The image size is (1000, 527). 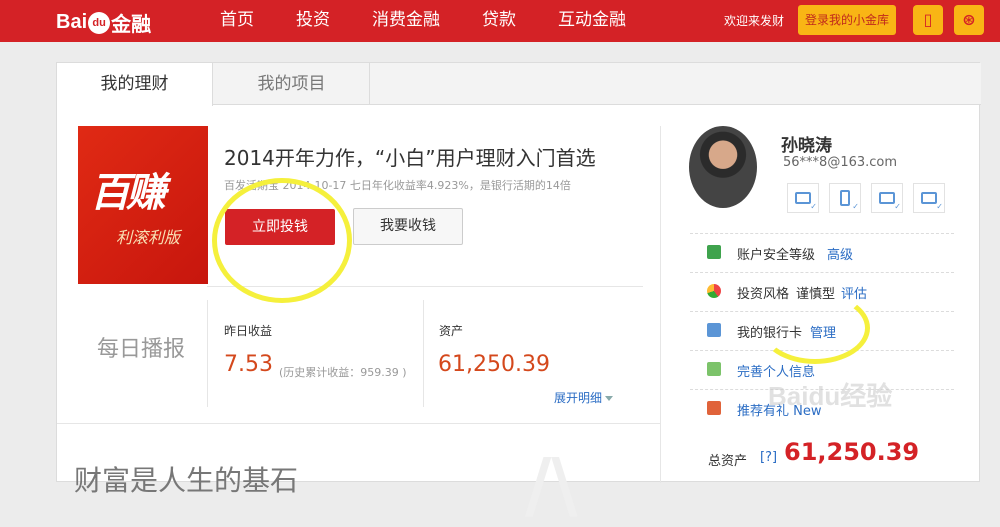 I want to click on user-profile-icon, so click(x=714, y=369).